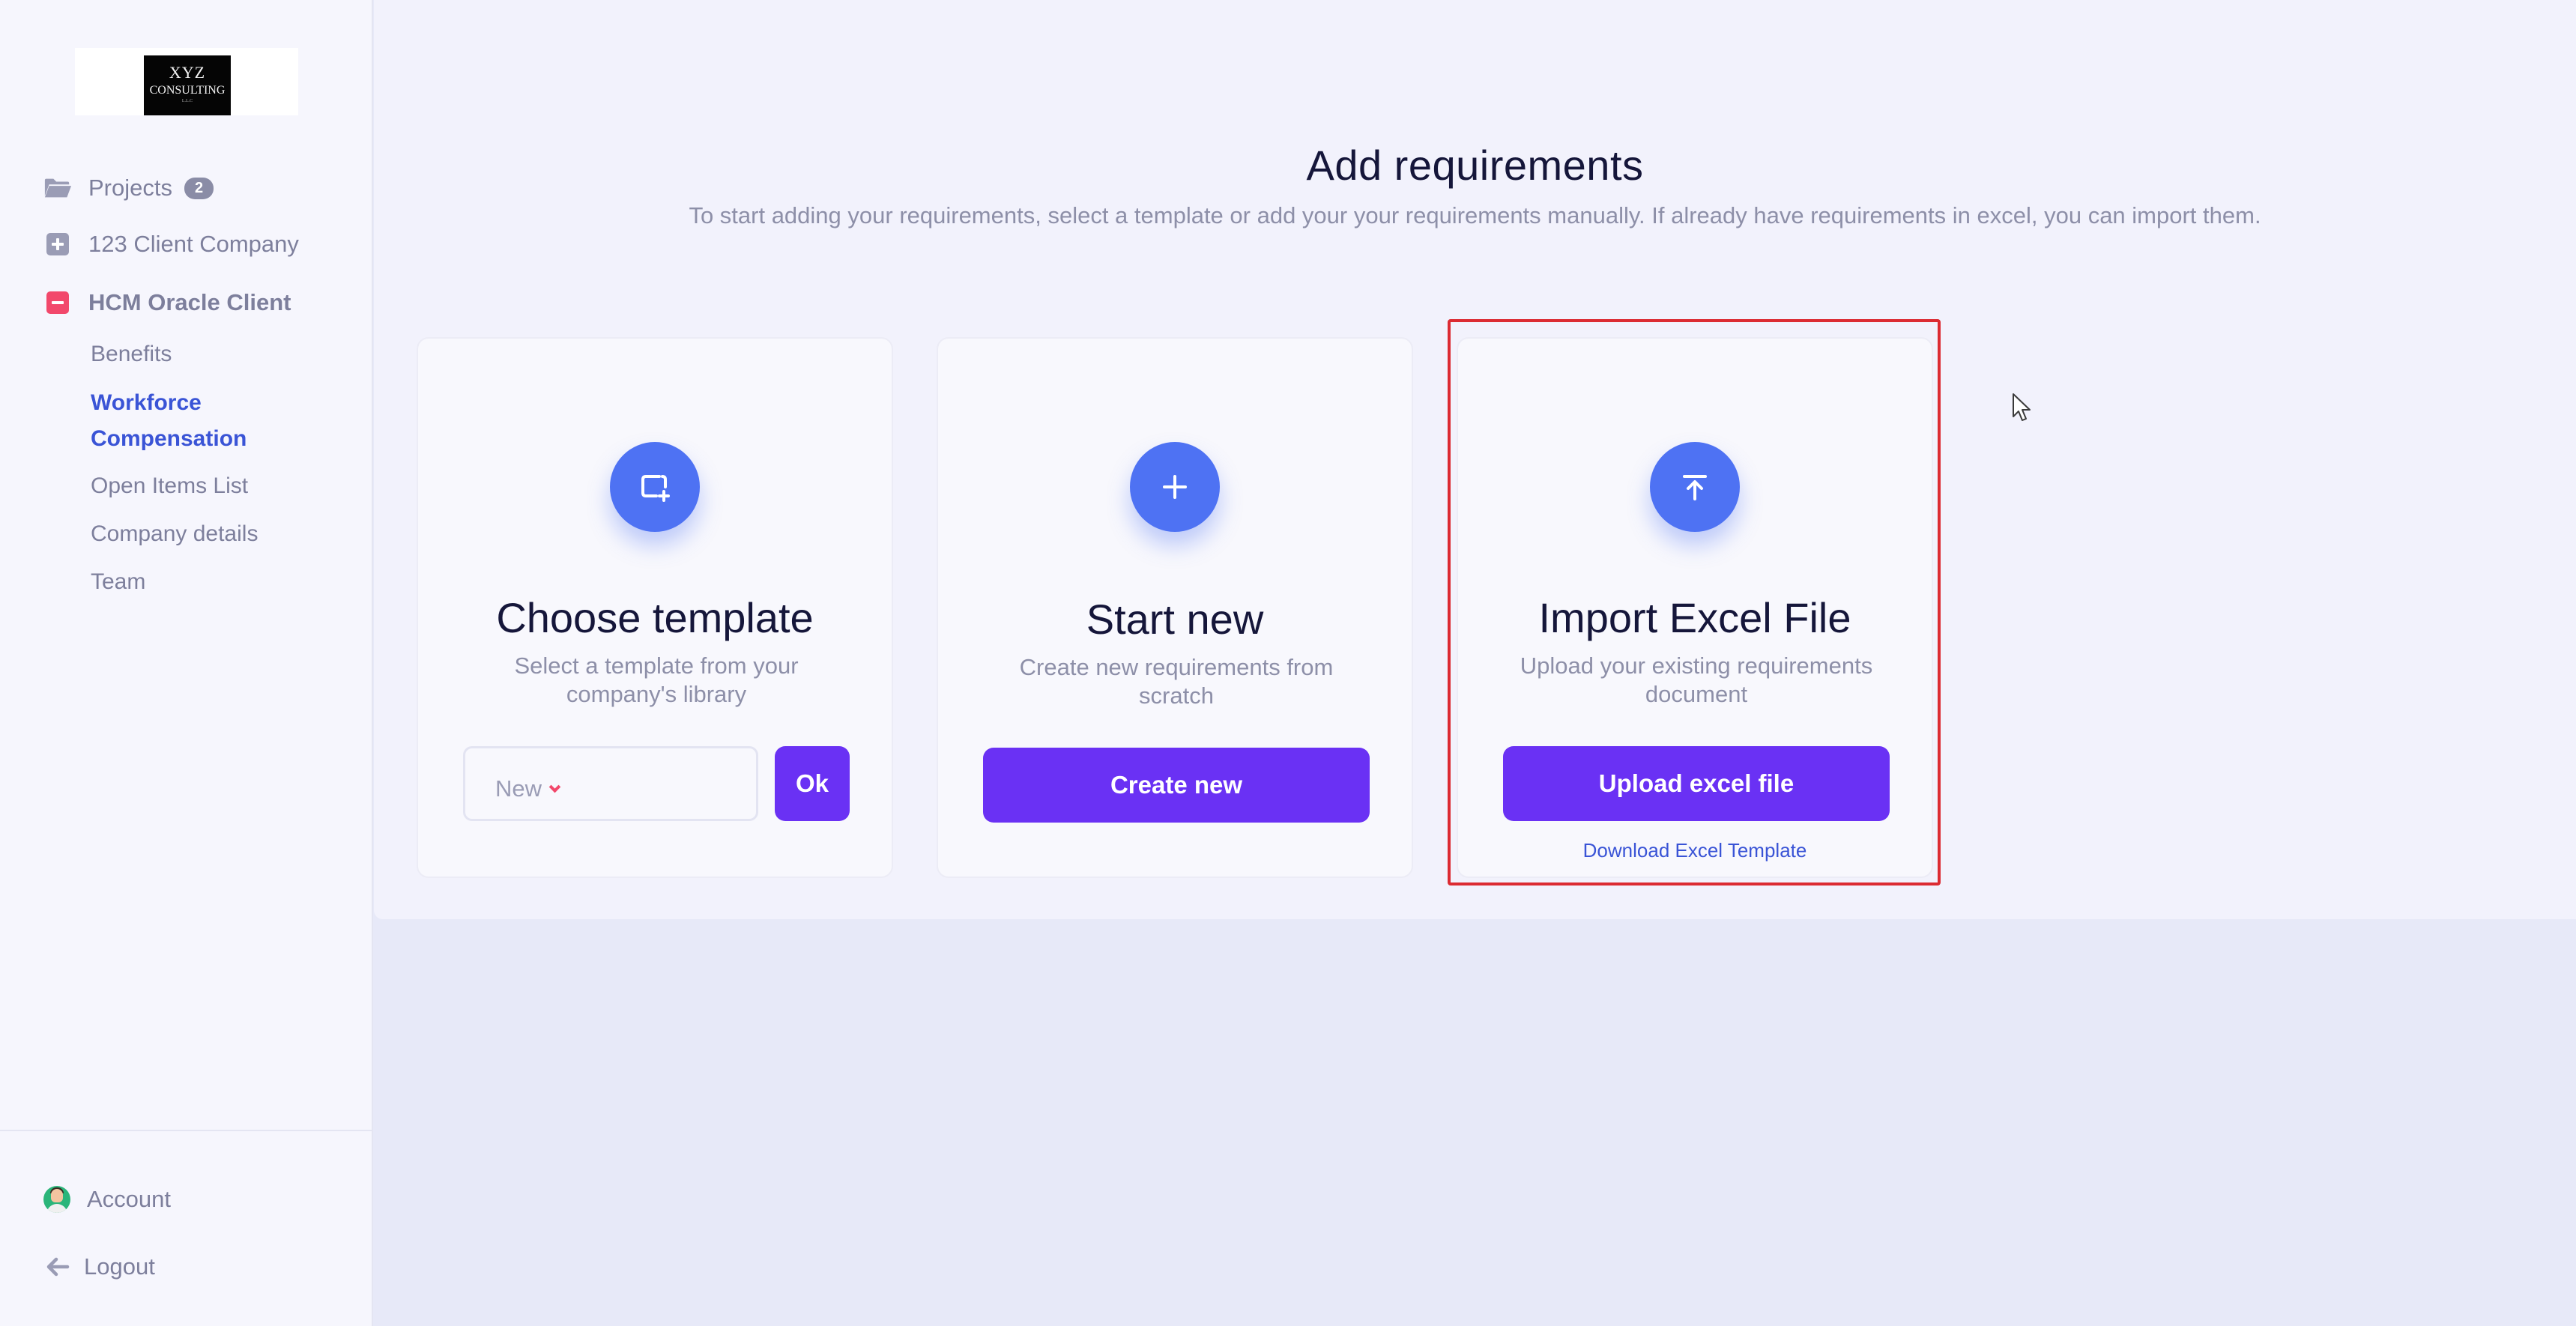 The height and width of the screenshot is (1326, 2576). What do you see at coordinates (2022, 410) in the screenshot?
I see `mouse-cursor-icon` at bounding box center [2022, 410].